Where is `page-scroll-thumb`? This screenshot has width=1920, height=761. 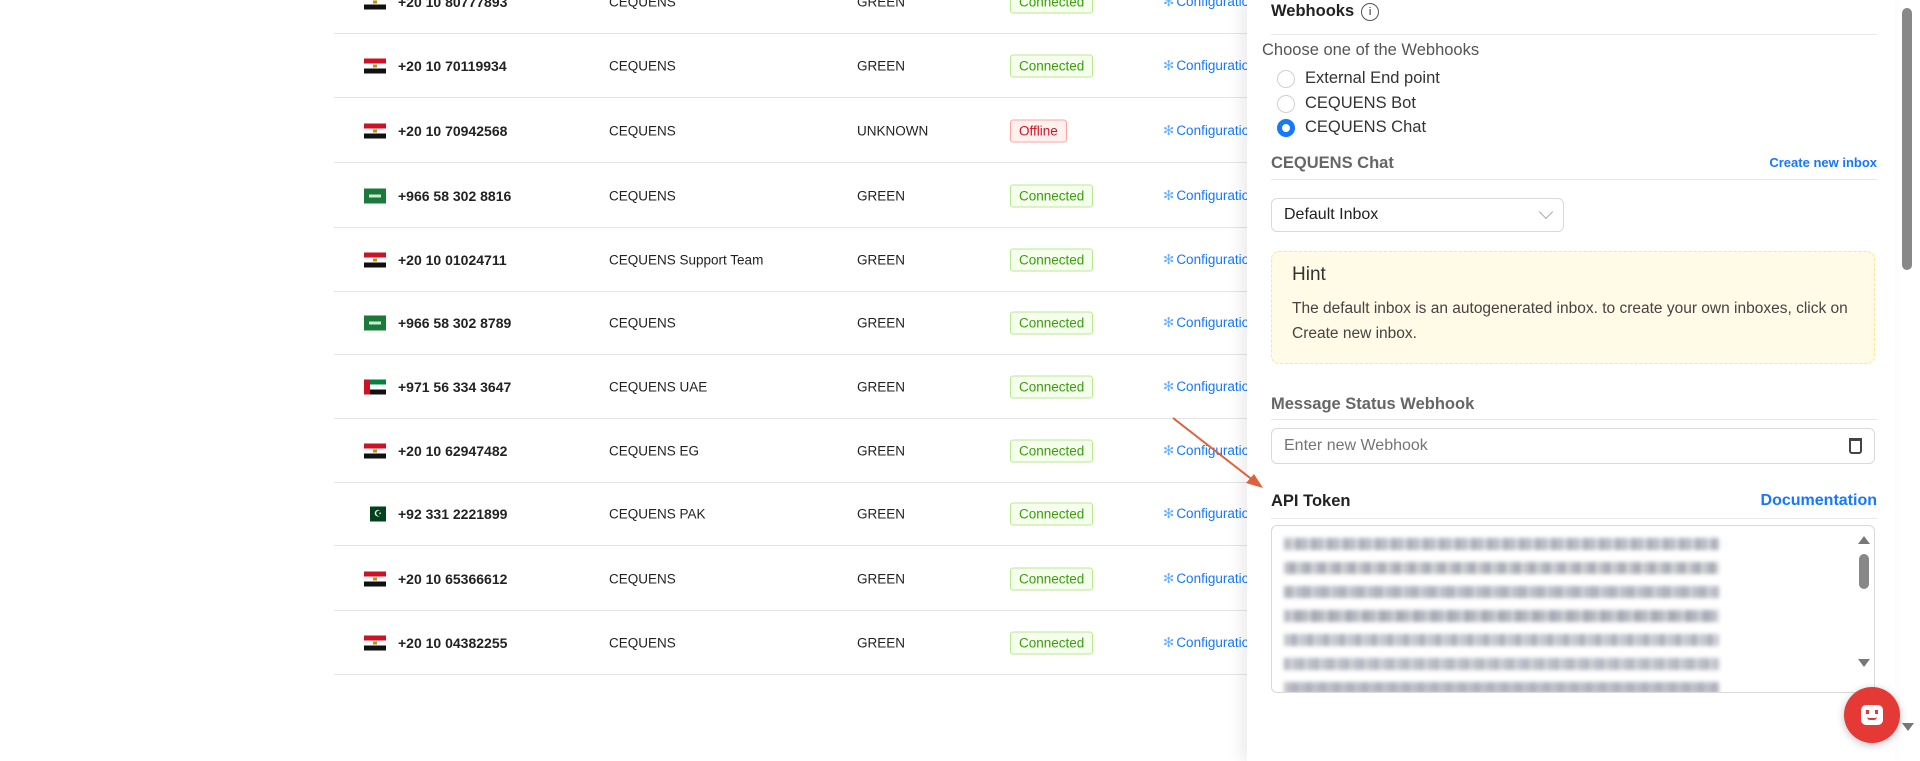
page-scroll-thumb is located at coordinates (1907, 139).